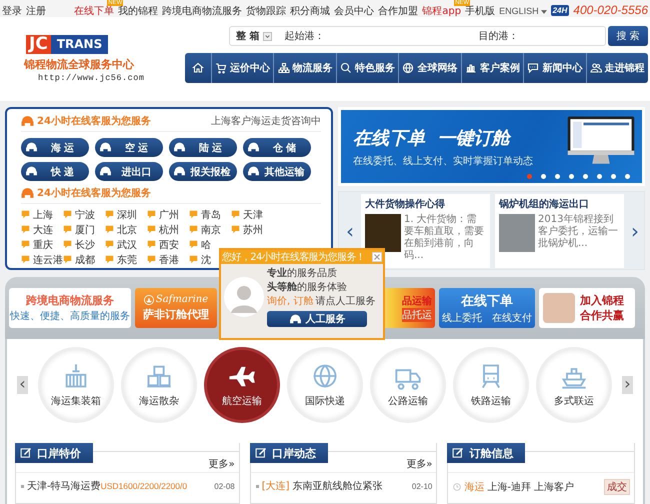  Describe the element at coordinates (635, 230) in the screenshot. I see `next-arrow: ›` at that location.